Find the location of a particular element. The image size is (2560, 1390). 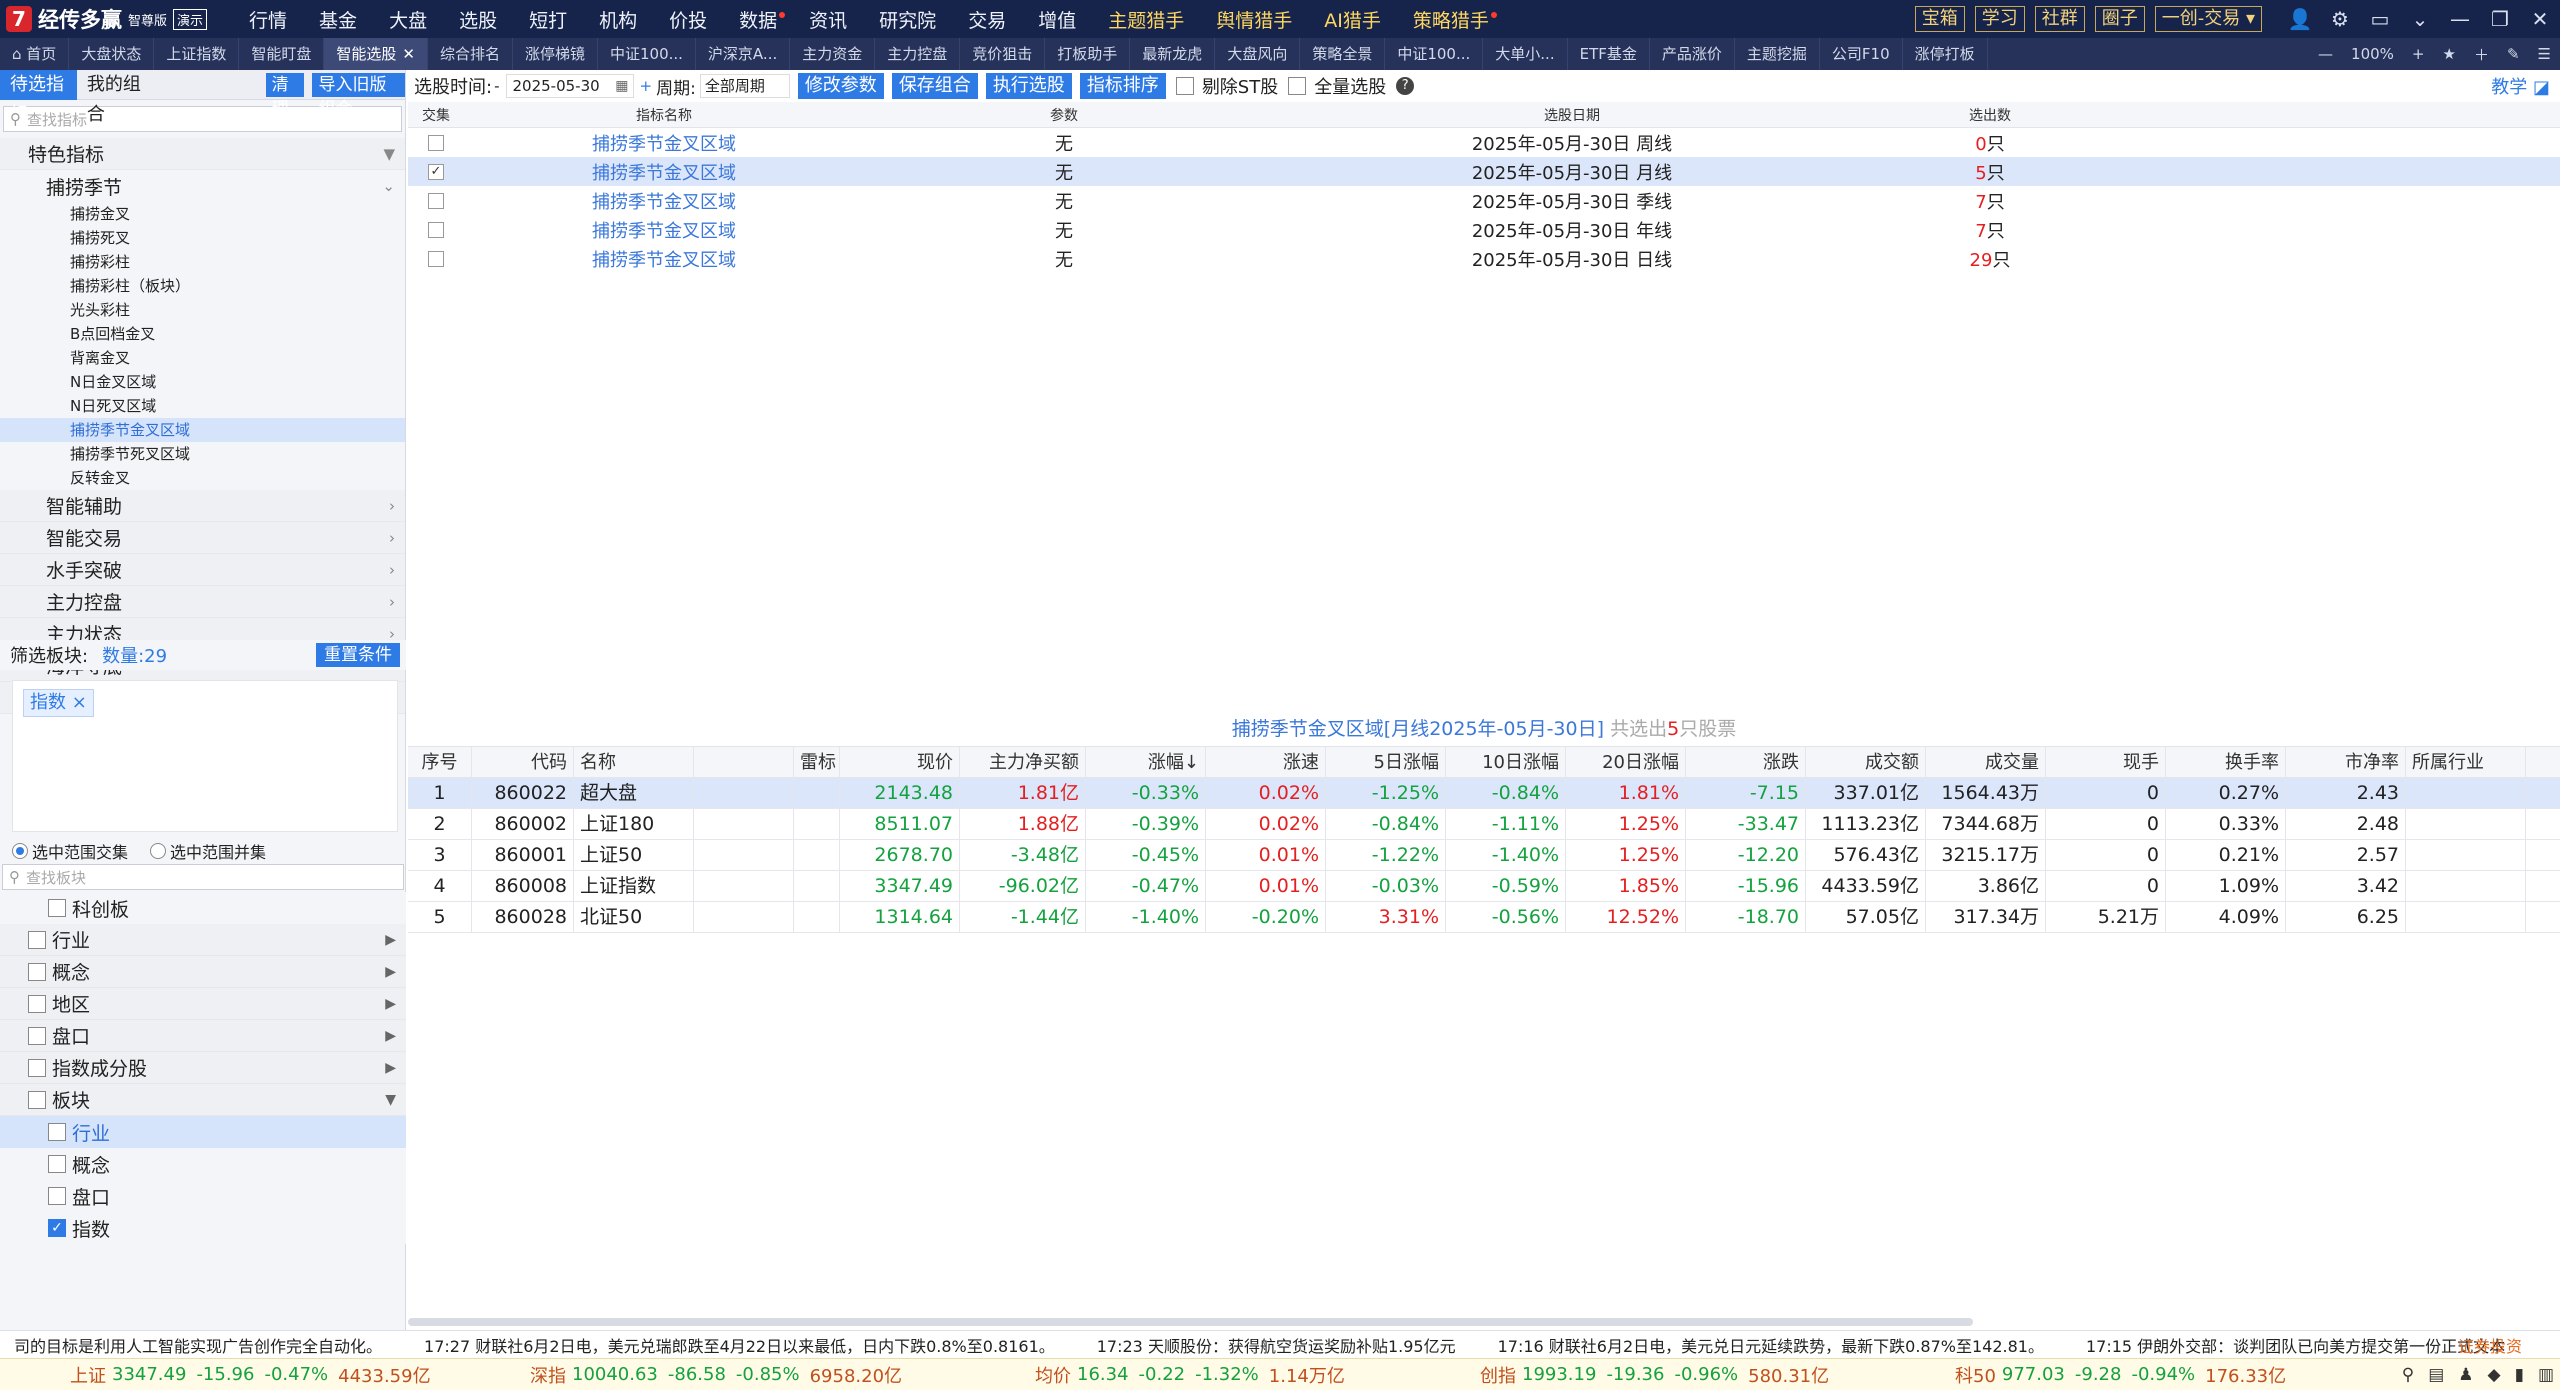

menu-item-5: 机构 is located at coordinates (618, 19).